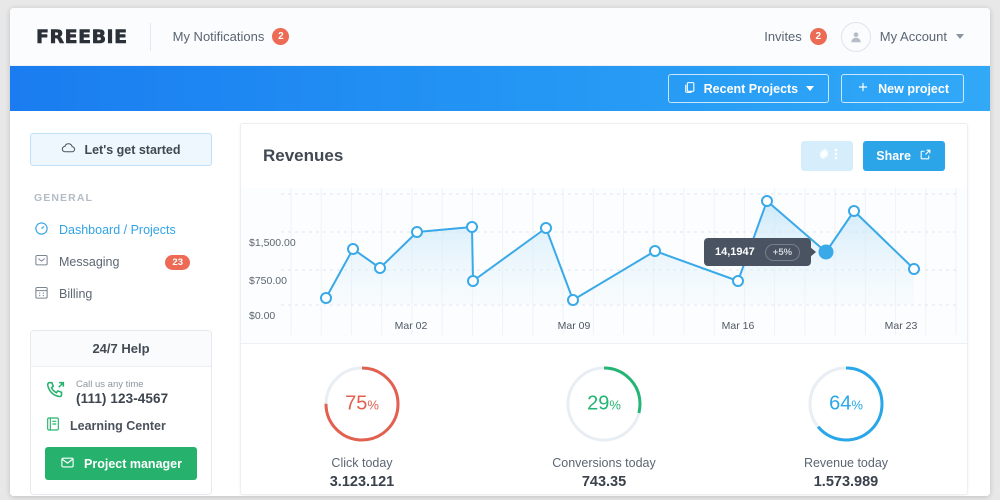 This screenshot has width=1000, height=500. Describe the element at coordinates (751, 88) in the screenshot. I see `recent-projects-label: Recent Projects` at that location.